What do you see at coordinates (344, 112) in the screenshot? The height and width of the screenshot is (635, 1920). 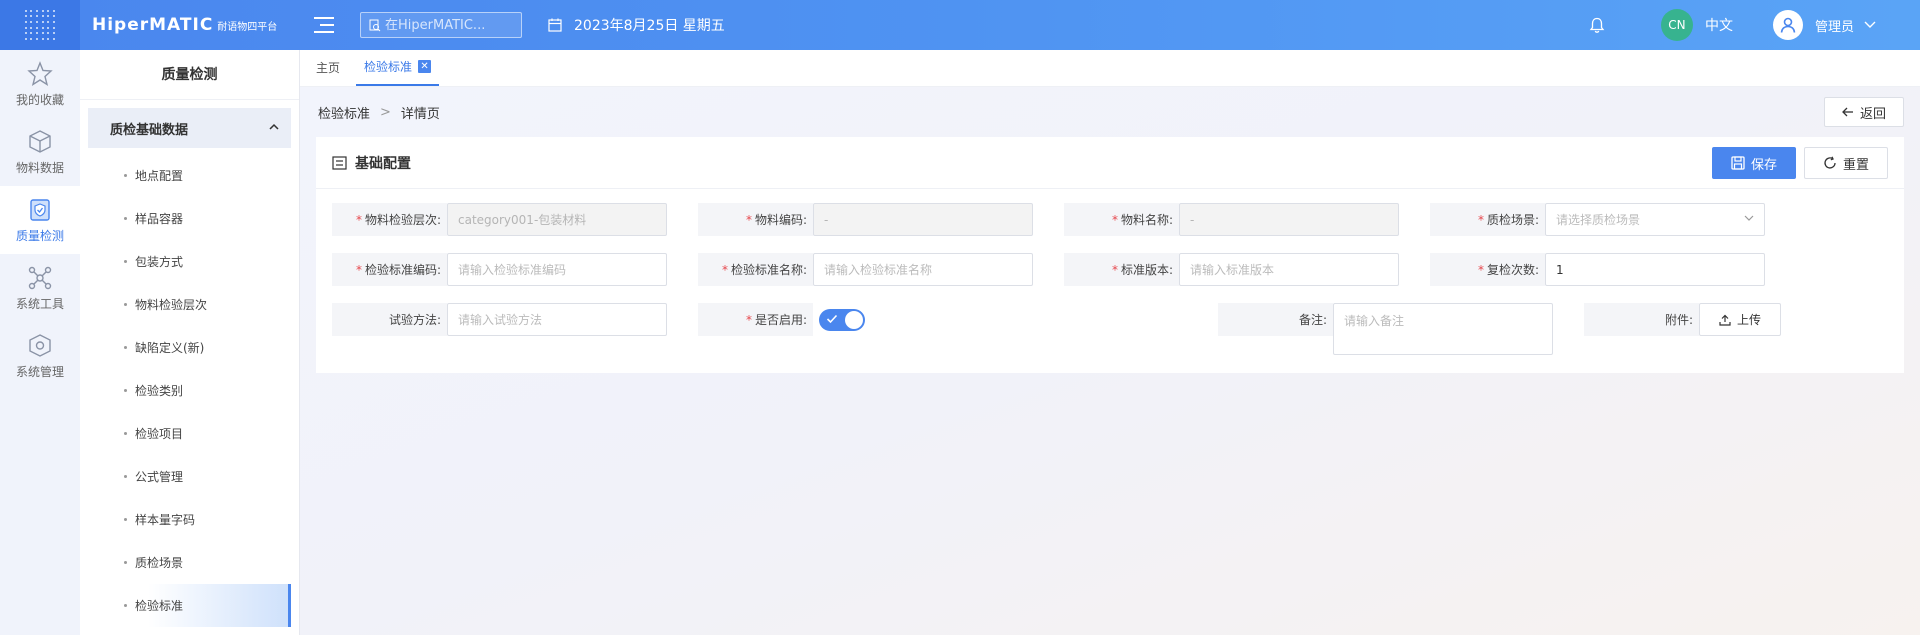 I see `breadcrumb-first: 检验标准` at bounding box center [344, 112].